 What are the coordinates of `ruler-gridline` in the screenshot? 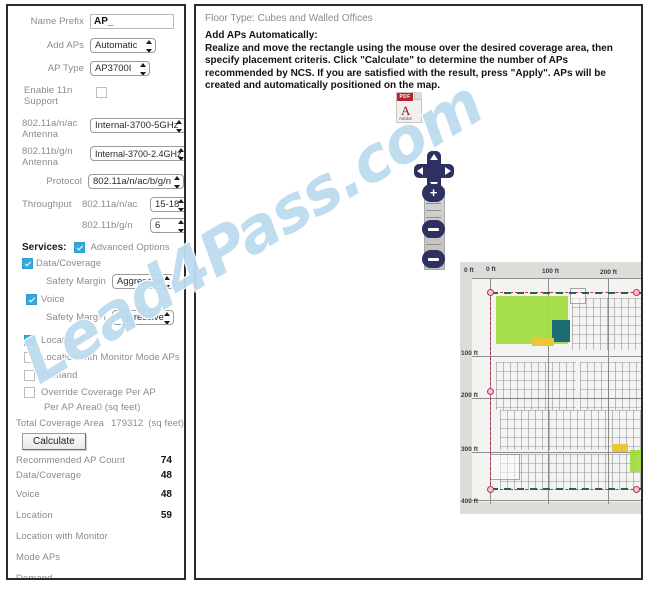 It's located at (556, 278).